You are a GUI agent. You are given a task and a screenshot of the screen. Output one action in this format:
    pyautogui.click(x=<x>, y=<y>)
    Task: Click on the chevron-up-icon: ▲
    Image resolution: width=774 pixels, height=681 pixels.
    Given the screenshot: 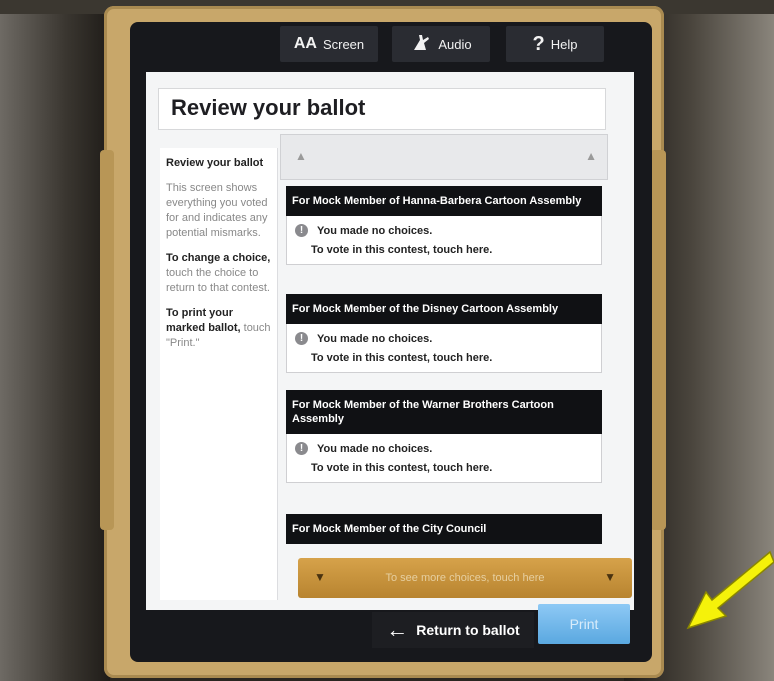 What is the action you would take?
    pyautogui.click(x=301, y=156)
    